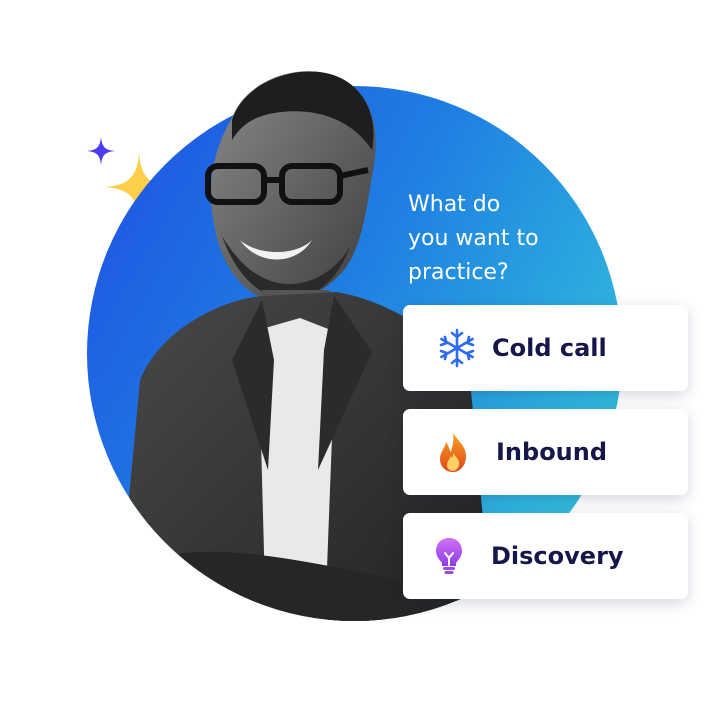  What do you see at coordinates (552, 452) in the screenshot?
I see `inbound-label: Inbound` at bounding box center [552, 452].